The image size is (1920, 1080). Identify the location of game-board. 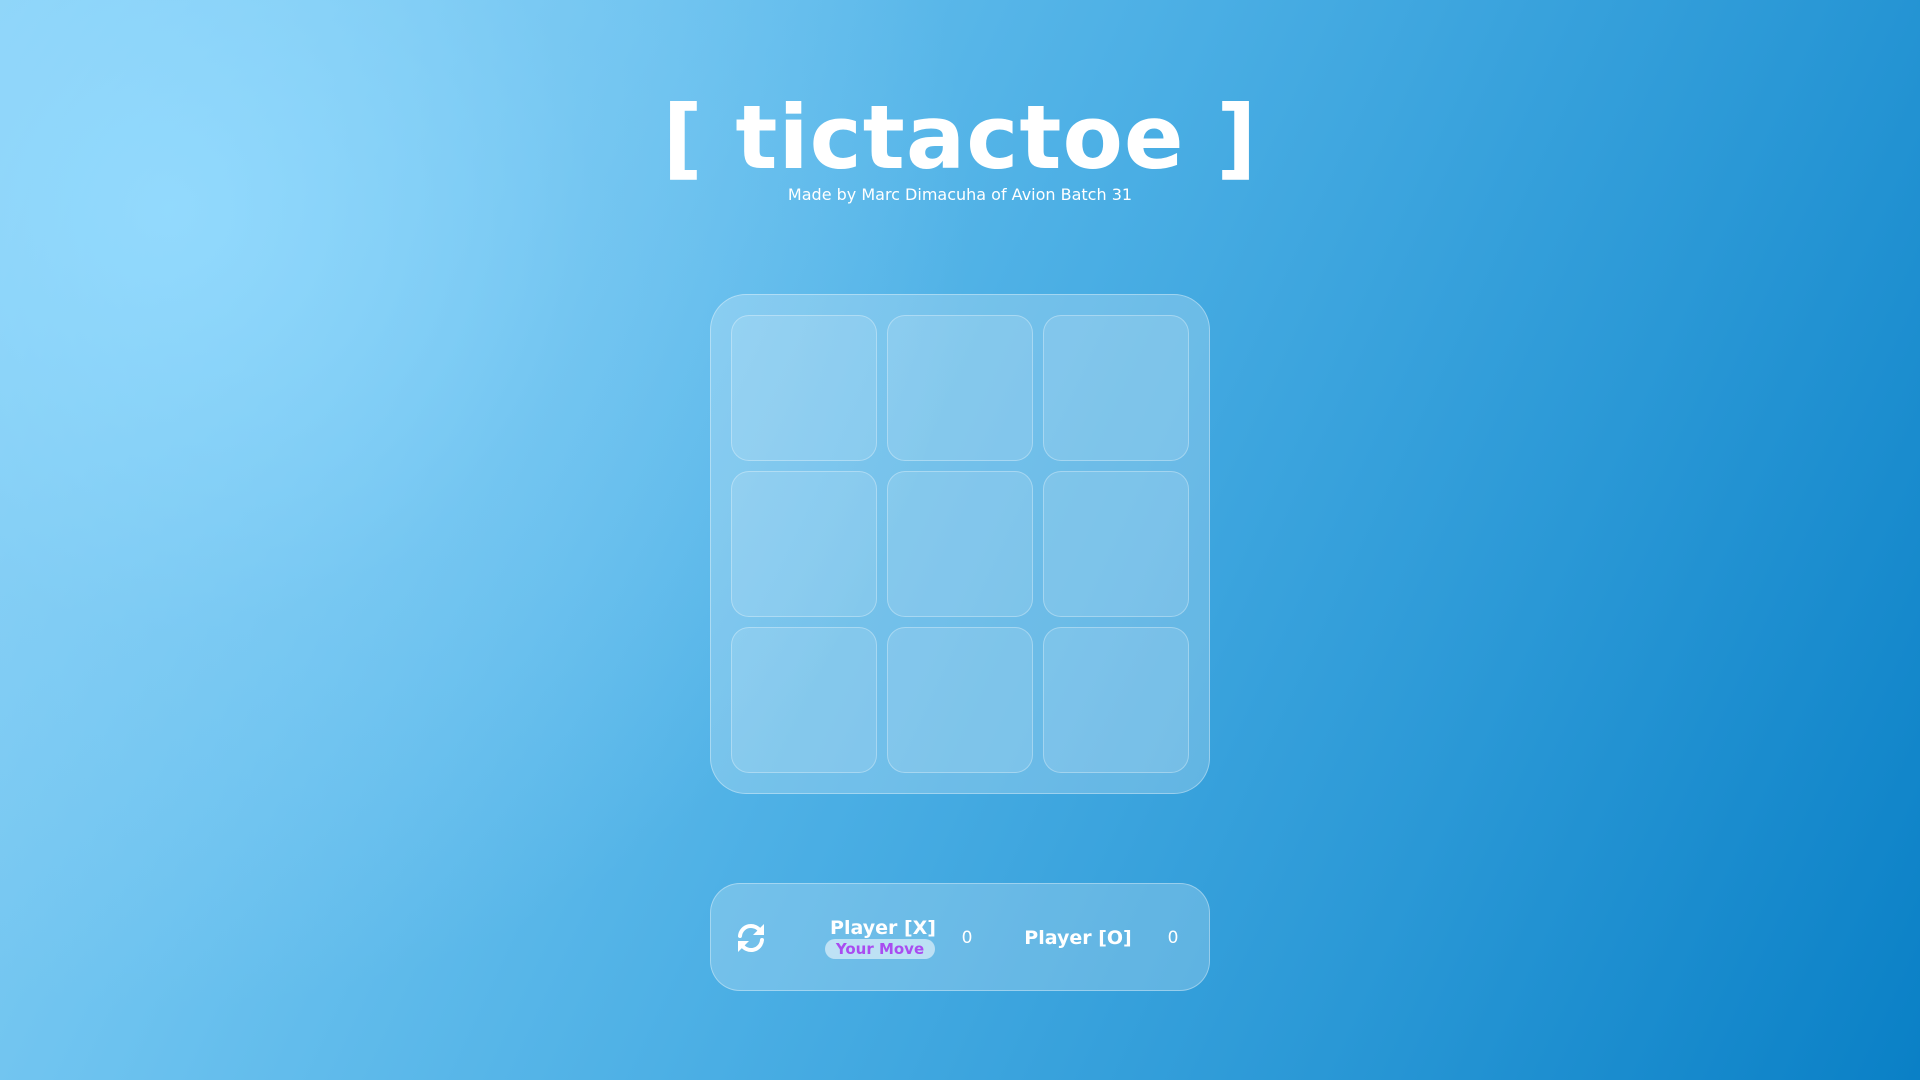
(960, 544).